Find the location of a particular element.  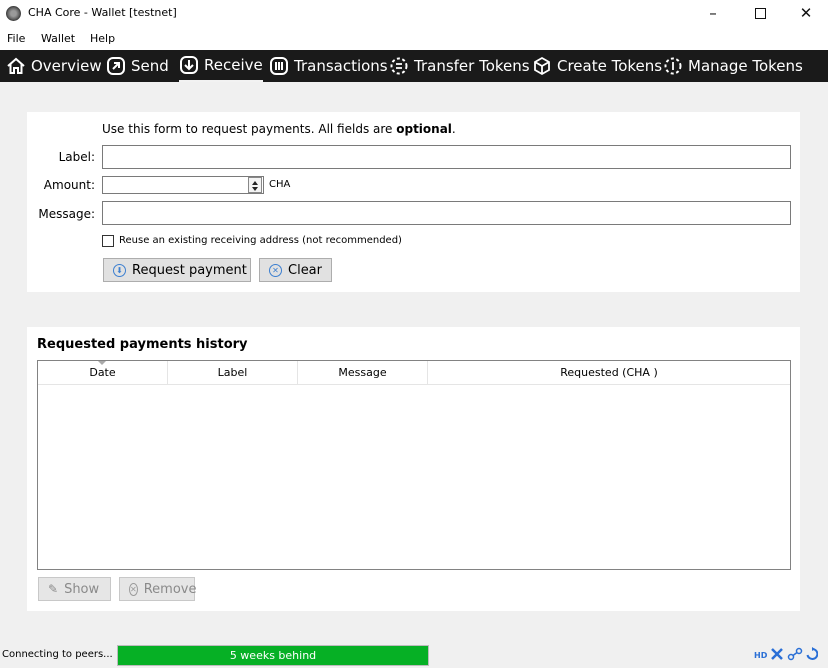

network-disconnected-icon is located at coordinates (777, 655).